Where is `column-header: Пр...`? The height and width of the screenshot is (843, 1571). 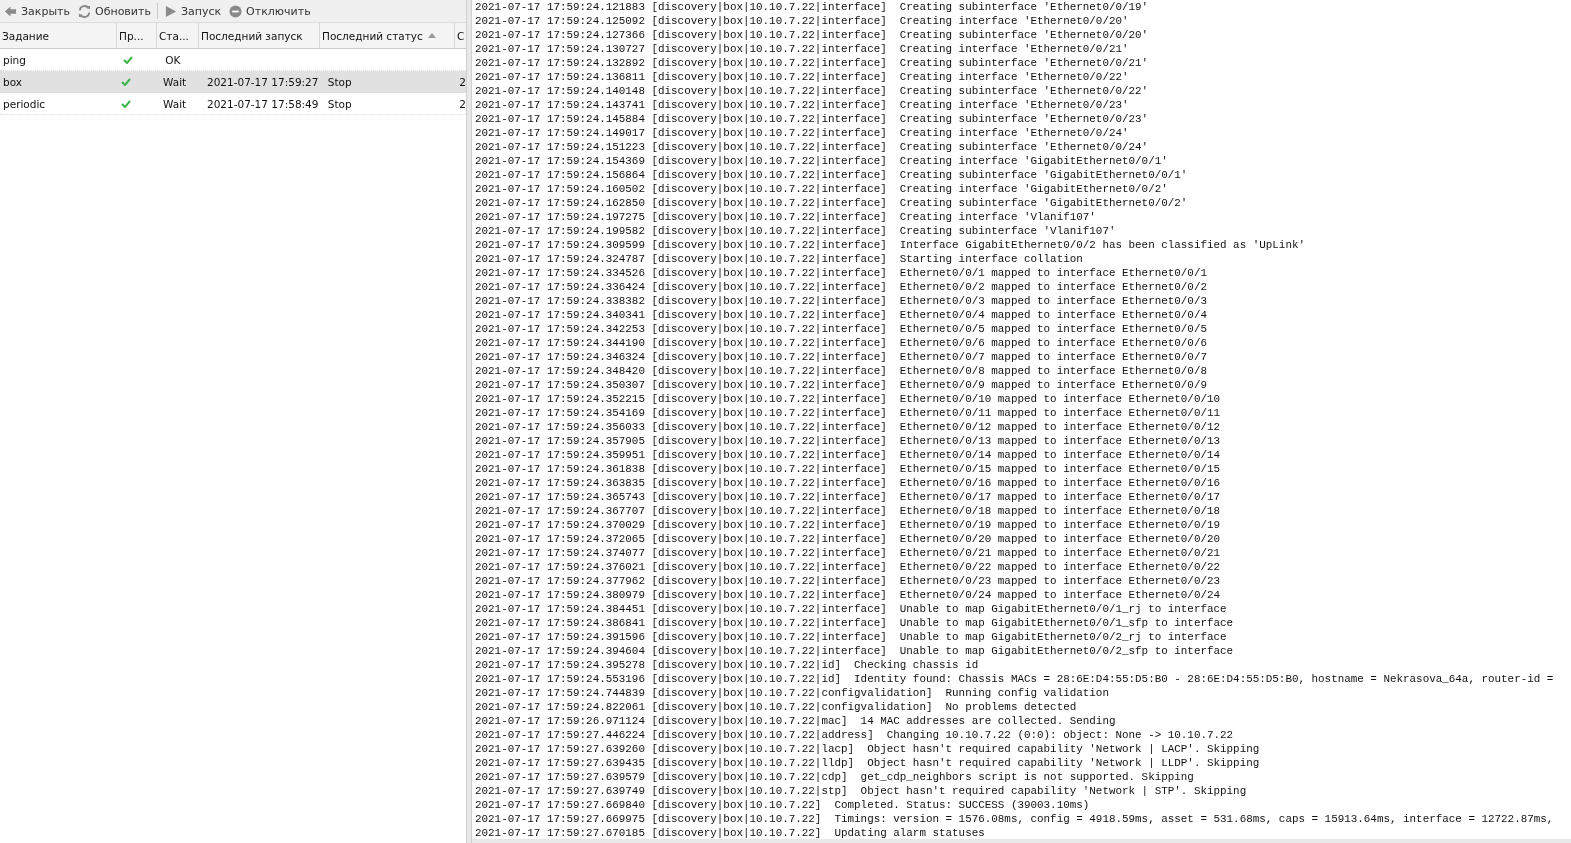
column-header: Пр... is located at coordinates (137, 35).